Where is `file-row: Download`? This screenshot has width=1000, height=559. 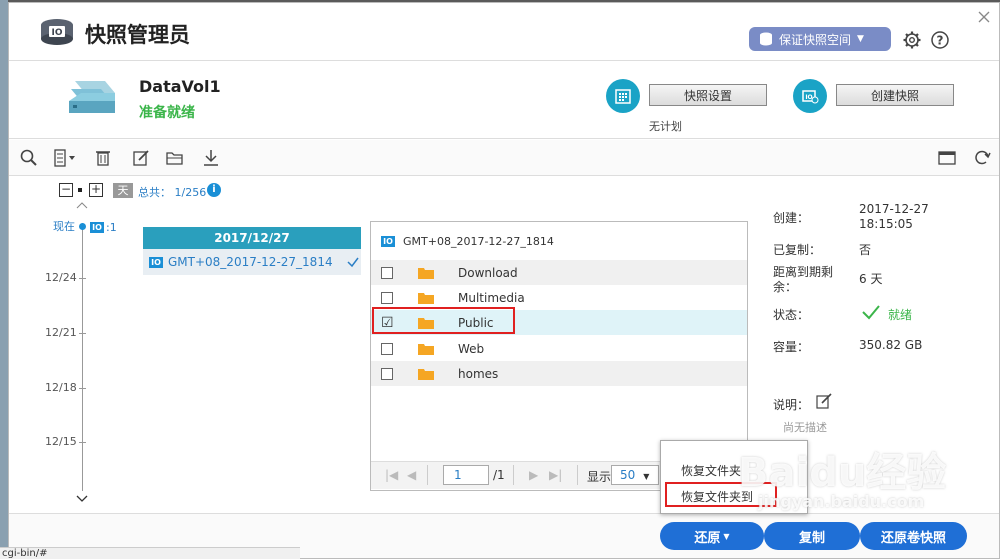 file-row: Download is located at coordinates (559, 272).